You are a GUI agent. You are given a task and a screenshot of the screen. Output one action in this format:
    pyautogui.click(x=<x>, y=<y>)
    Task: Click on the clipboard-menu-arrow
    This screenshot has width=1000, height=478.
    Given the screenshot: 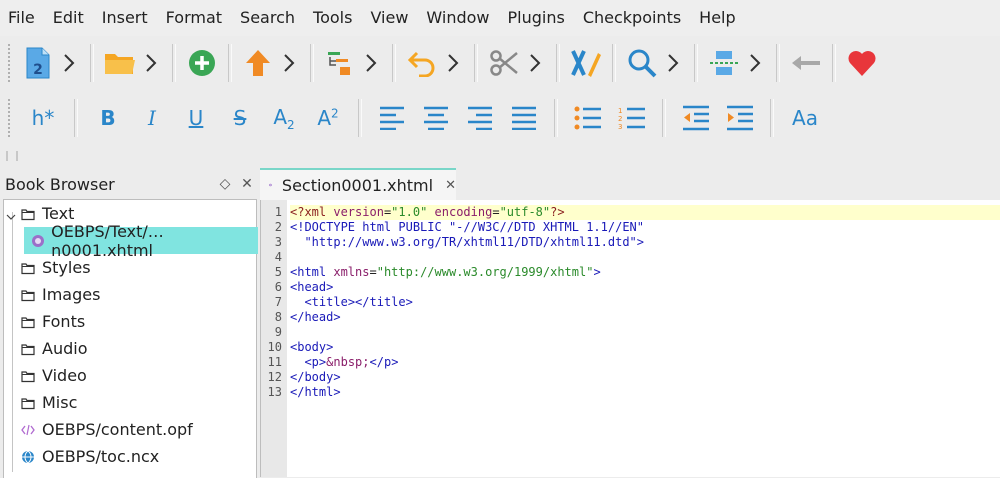 What is the action you would take?
    pyautogui.click(x=535, y=63)
    